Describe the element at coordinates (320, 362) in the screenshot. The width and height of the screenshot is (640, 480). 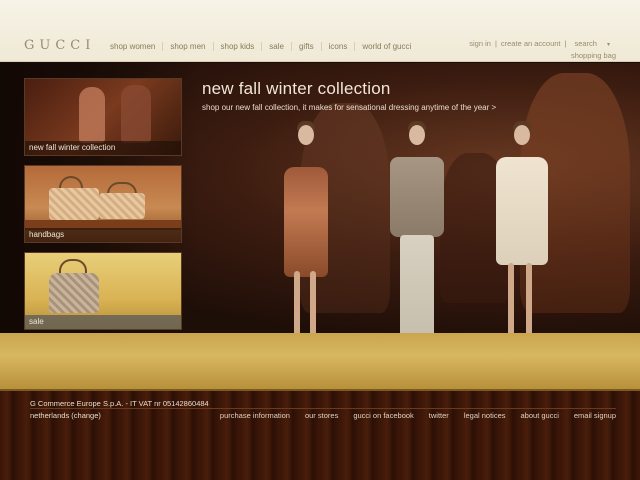
I see `stage-floor` at that location.